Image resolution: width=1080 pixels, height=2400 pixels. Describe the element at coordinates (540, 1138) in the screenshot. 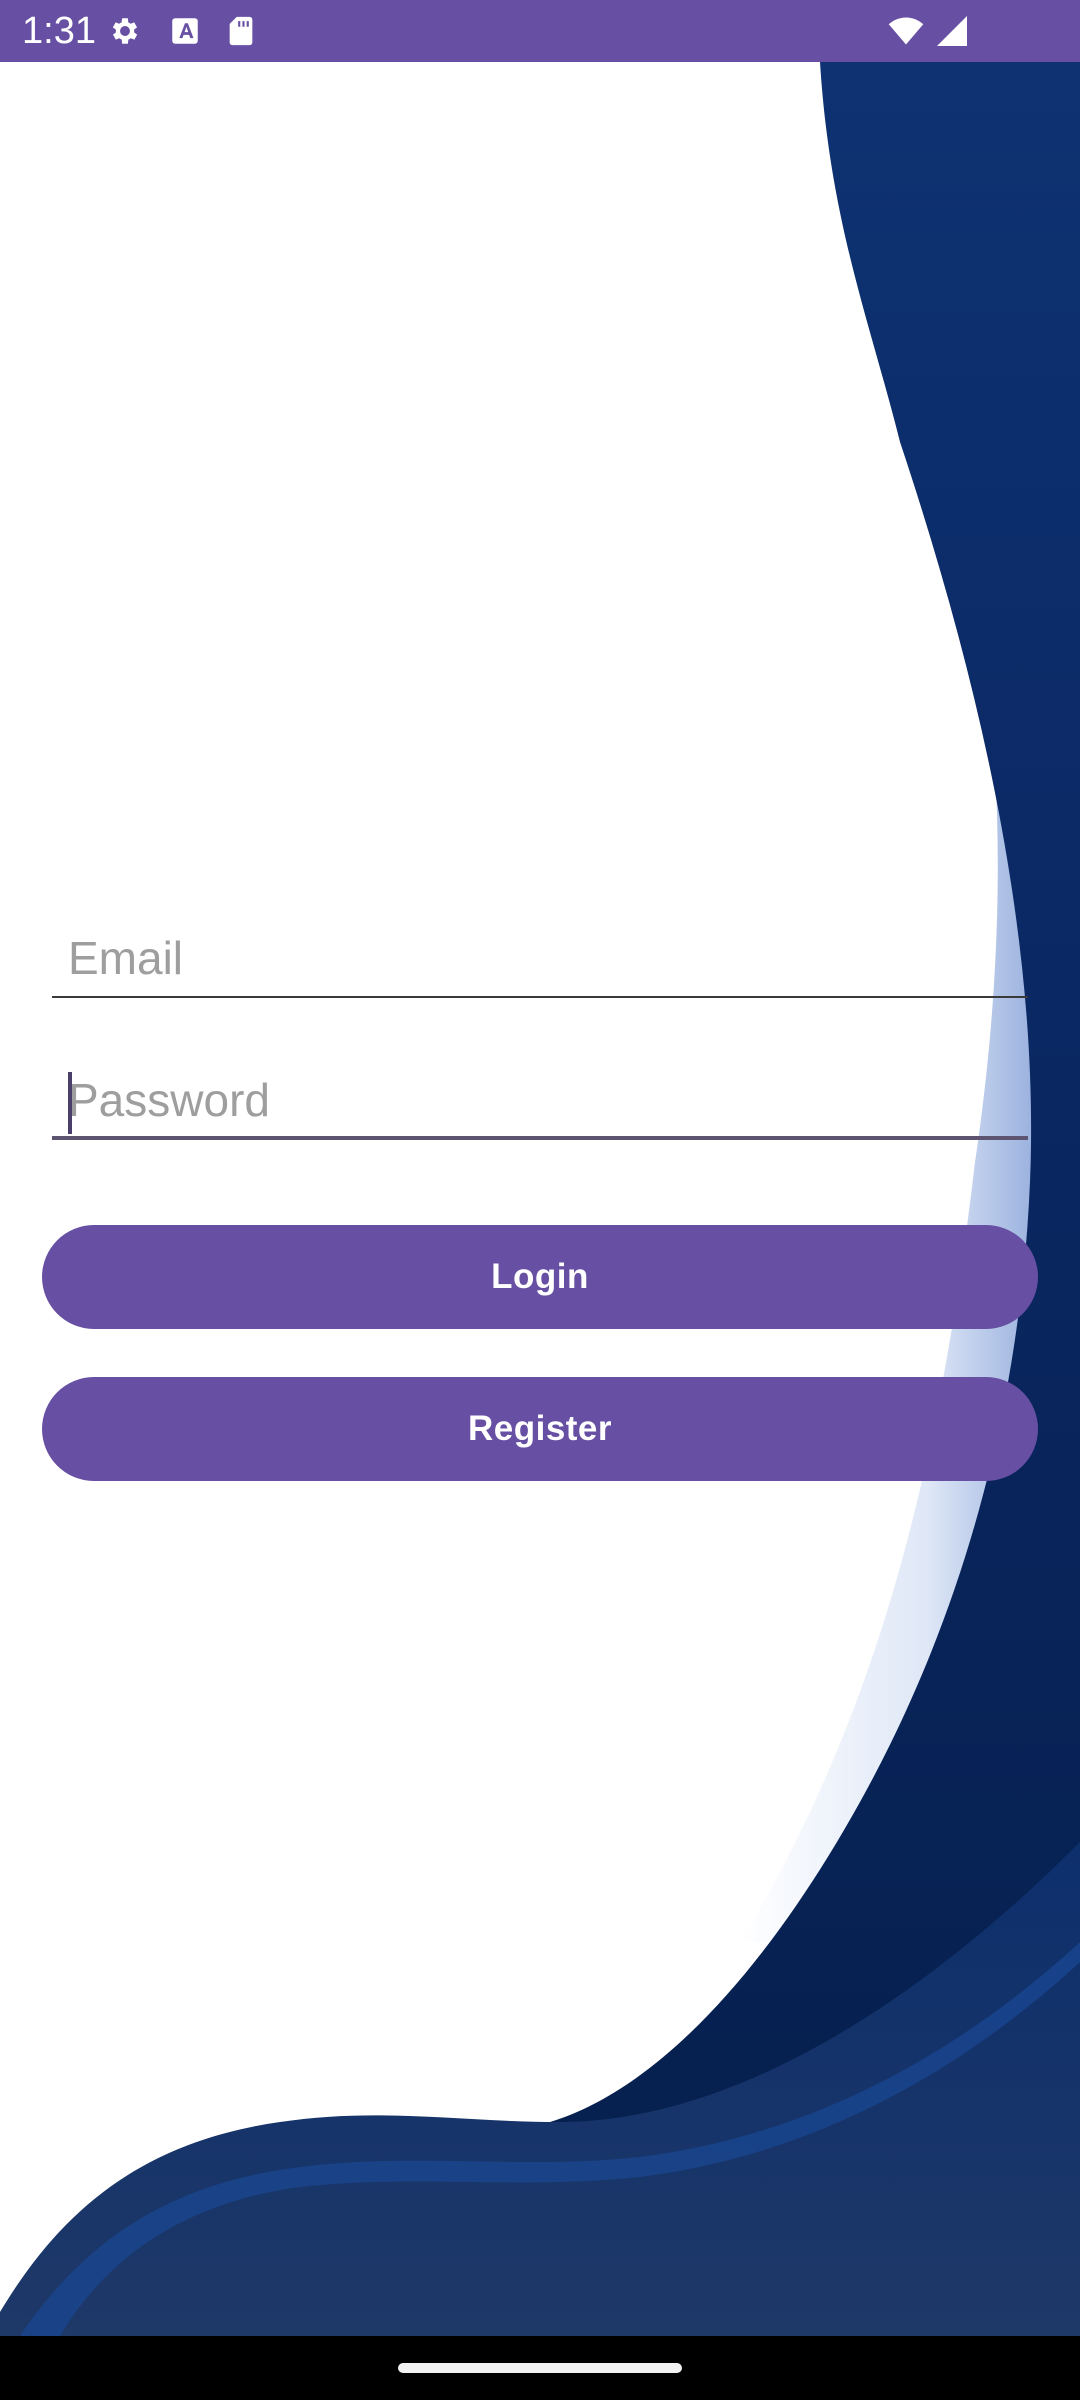

I see `password-underline` at that location.